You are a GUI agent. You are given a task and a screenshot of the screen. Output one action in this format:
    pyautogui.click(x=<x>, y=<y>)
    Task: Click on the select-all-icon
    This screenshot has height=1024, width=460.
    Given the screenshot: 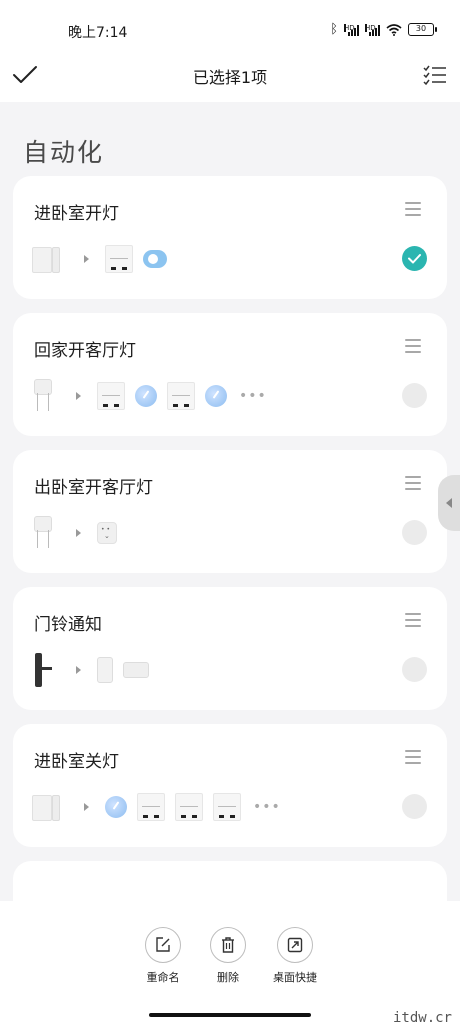 What is the action you would take?
    pyautogui.click(x=435, y=75)
    